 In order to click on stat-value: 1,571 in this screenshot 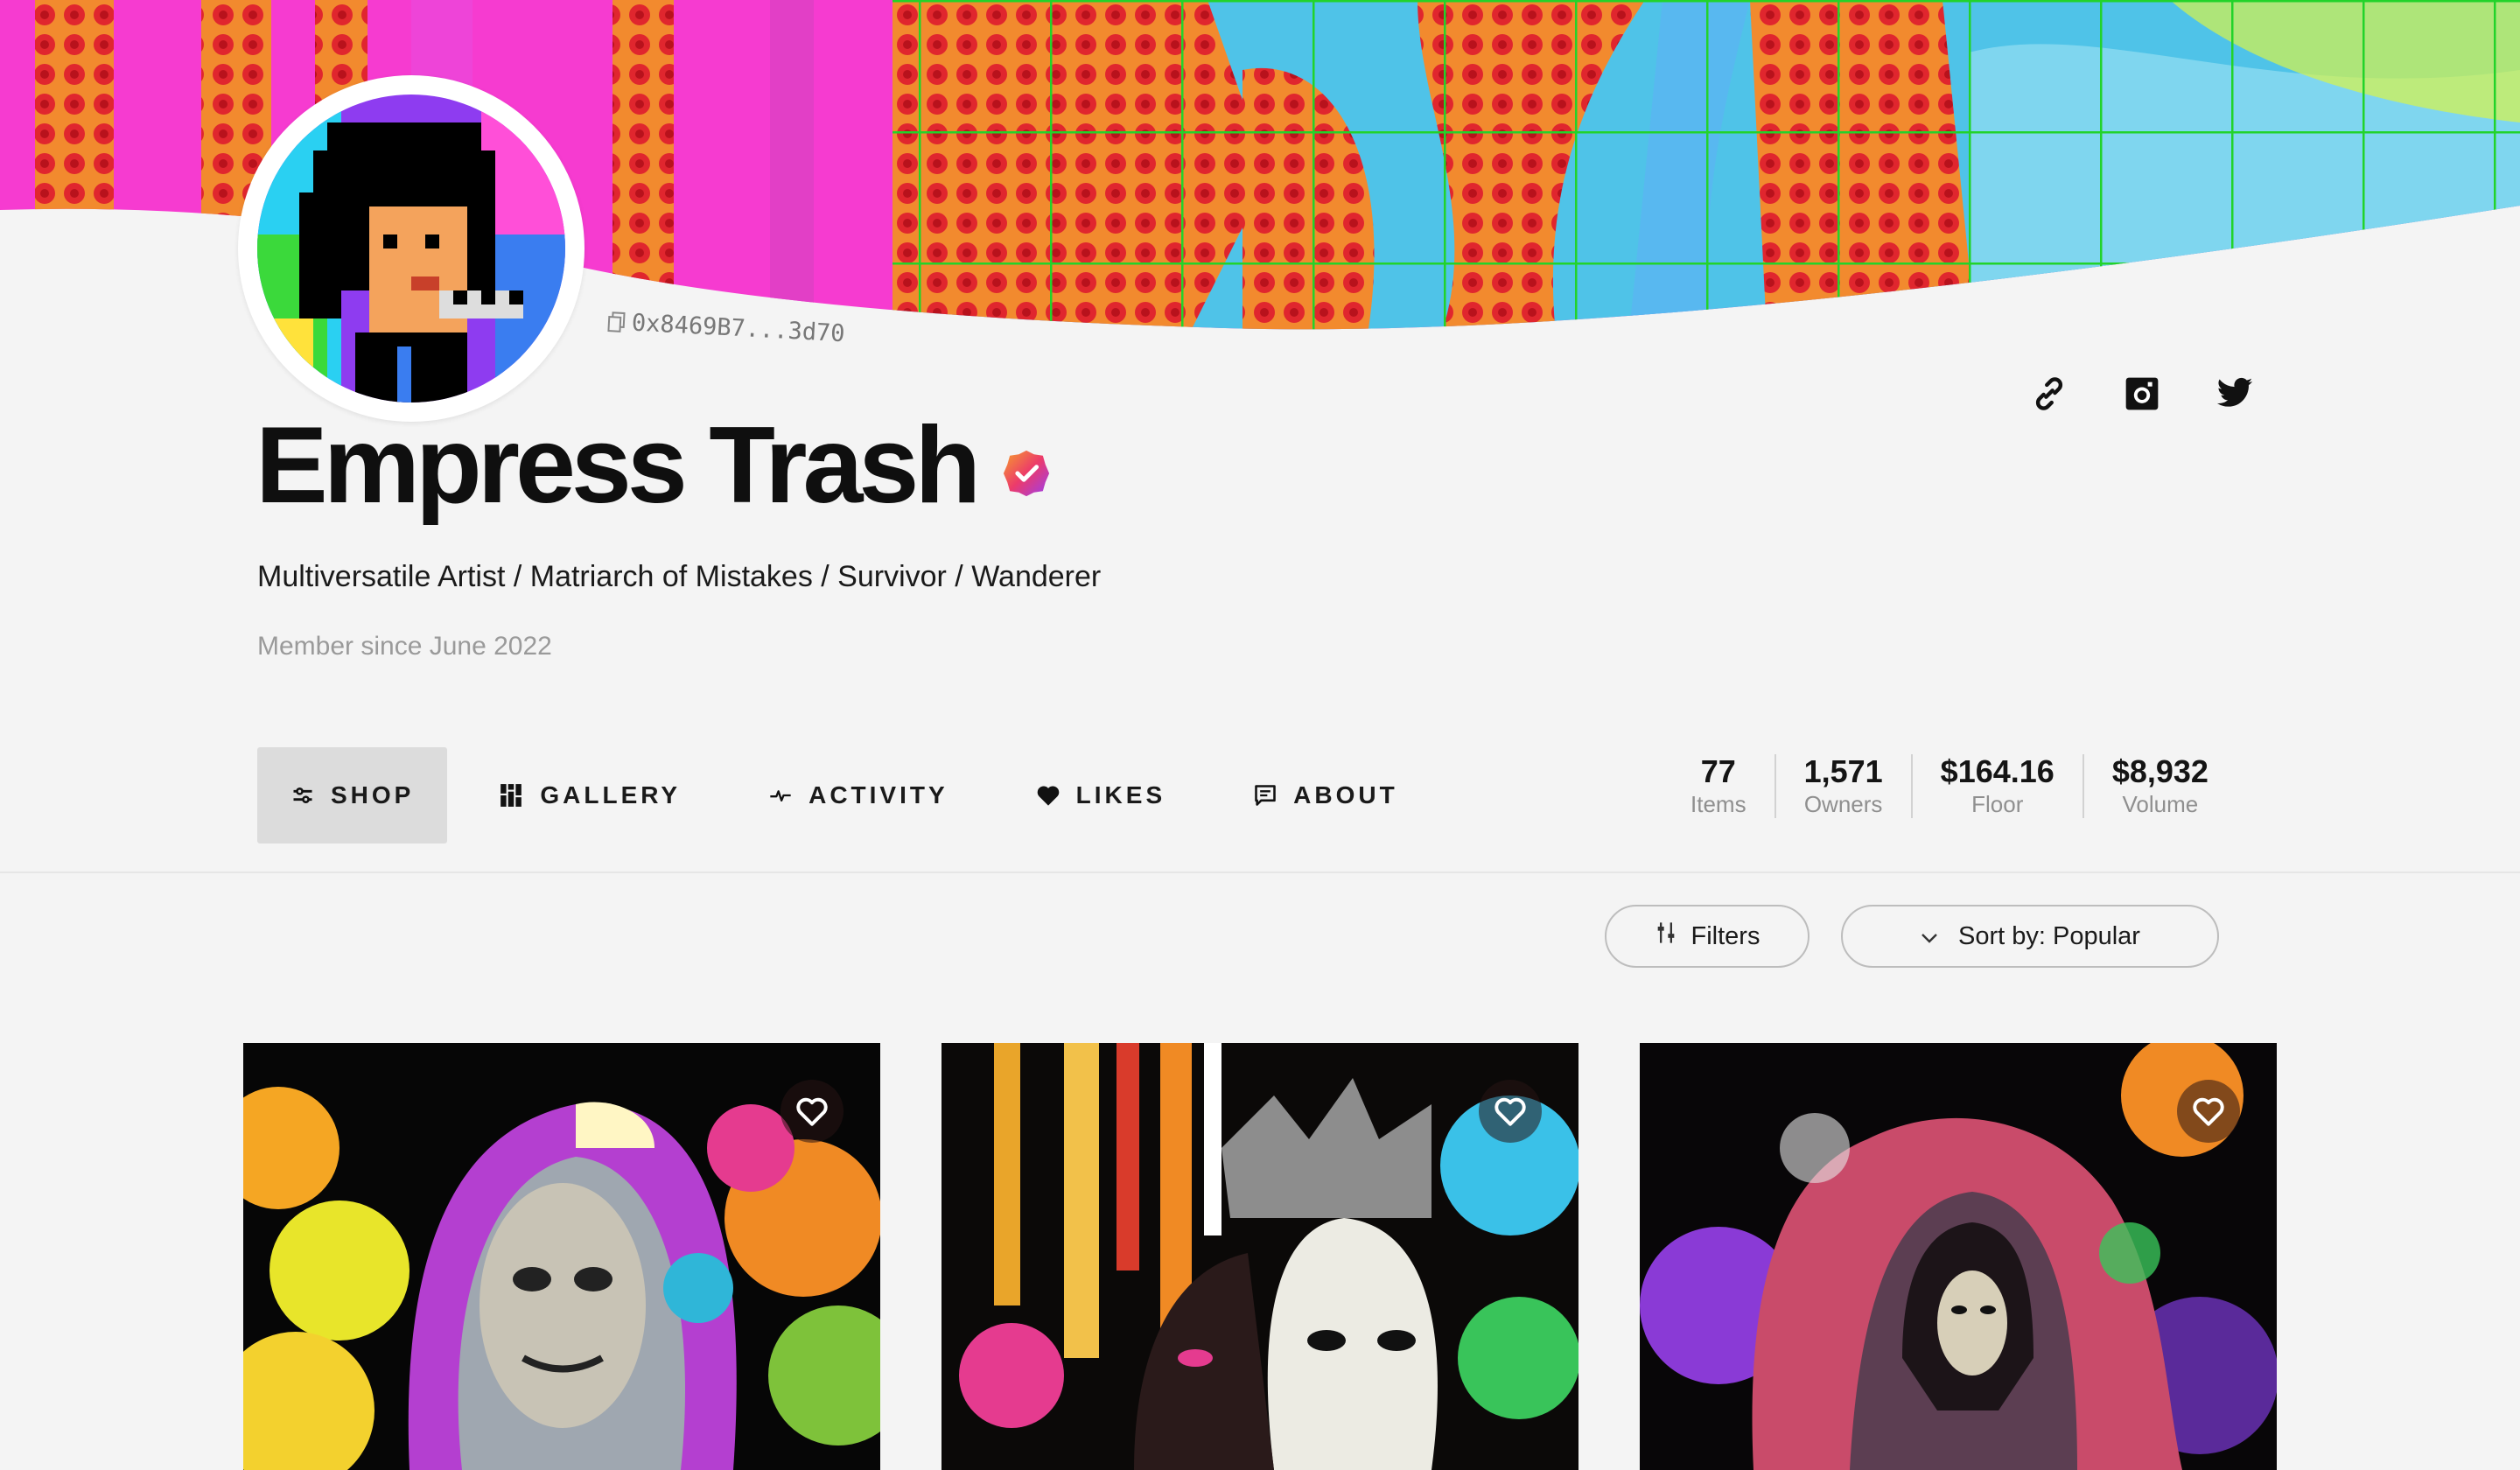, I will do `click(1843, 771)`.